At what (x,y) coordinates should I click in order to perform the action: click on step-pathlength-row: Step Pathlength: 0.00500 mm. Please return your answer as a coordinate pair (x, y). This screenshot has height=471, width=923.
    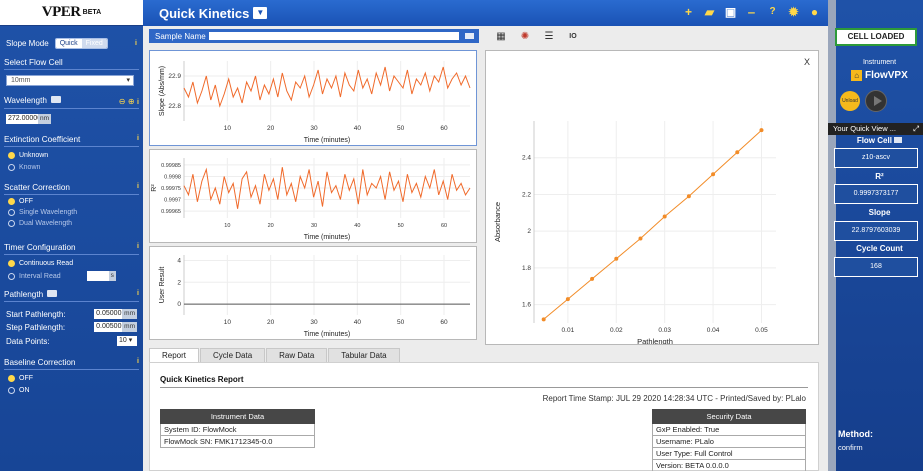
    Looking at the image, I should click on (71, 327).